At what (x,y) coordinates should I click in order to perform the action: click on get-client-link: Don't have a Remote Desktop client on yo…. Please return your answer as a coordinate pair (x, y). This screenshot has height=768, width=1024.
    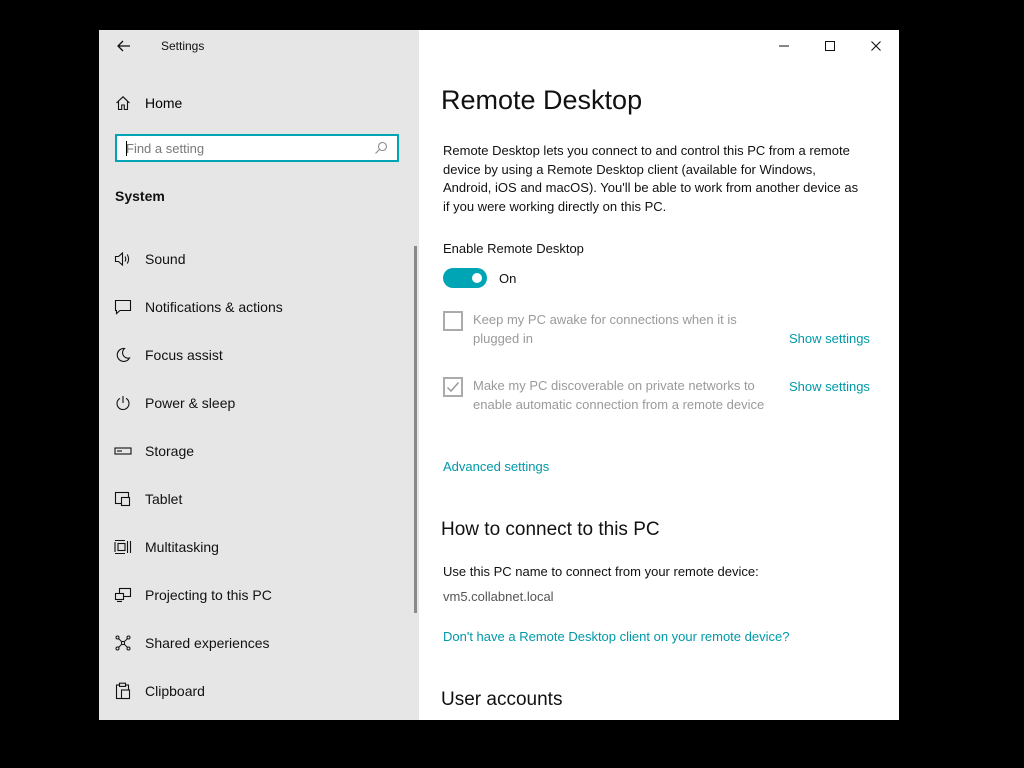
    Looking at the image, I should click on (616, 636).